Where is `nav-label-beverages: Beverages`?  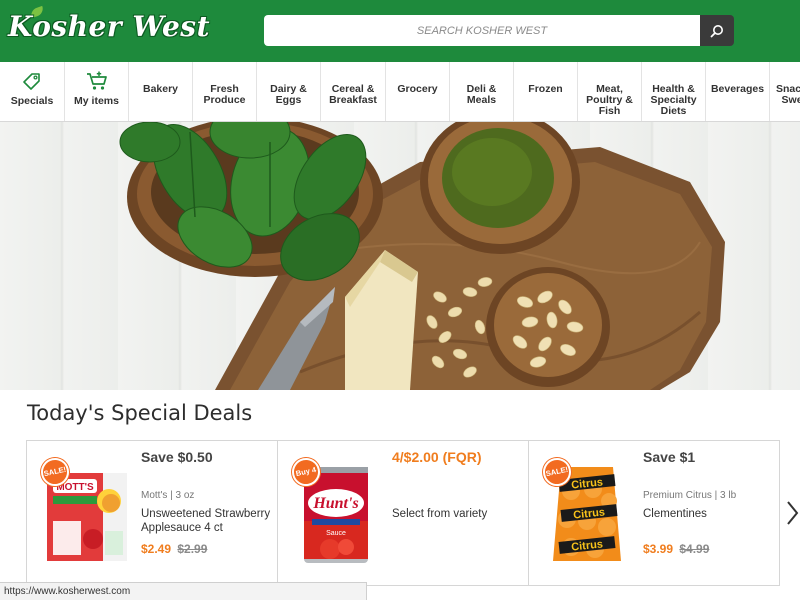
nav-label-beverages: Beverages is located at coordinates (737, 89).